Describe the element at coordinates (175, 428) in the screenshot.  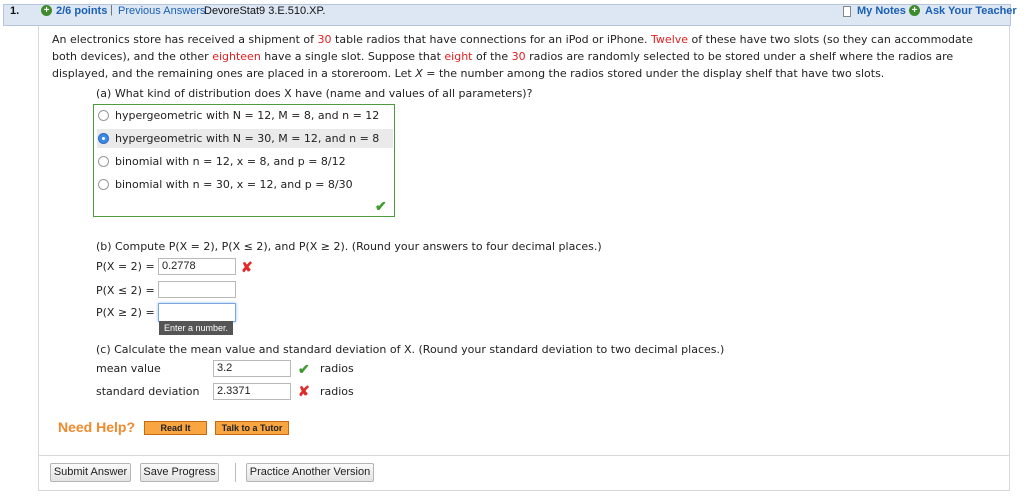
I see `read-it-button: Read It` at that location.